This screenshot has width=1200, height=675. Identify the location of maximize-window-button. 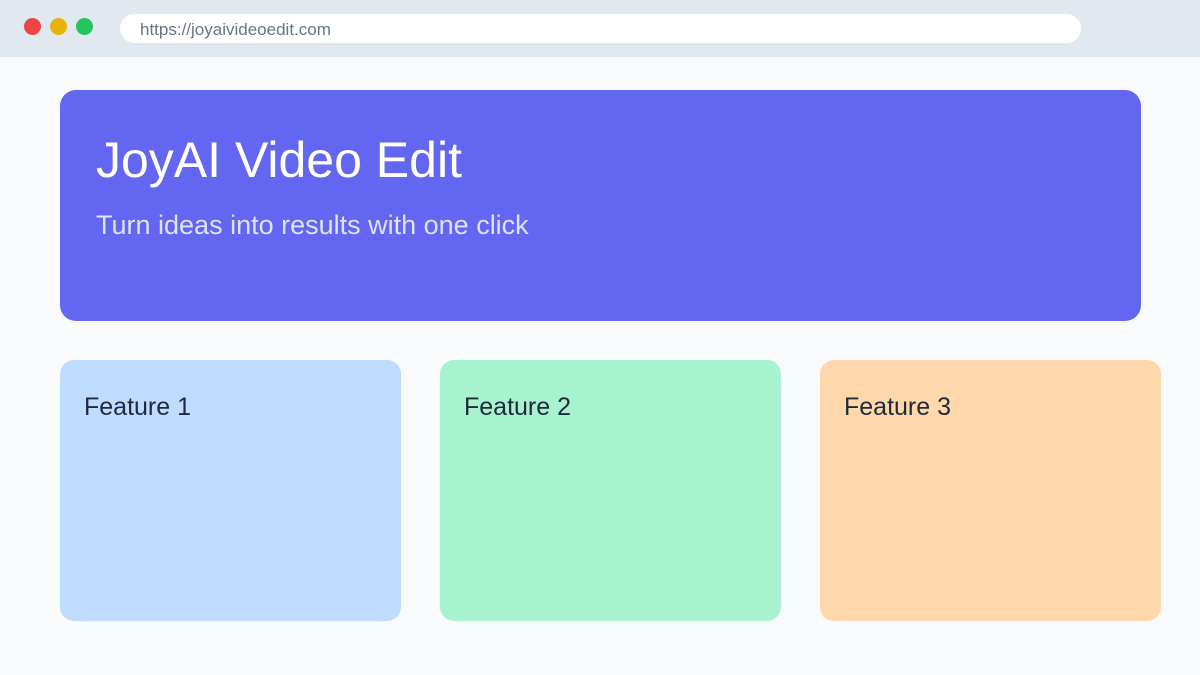
(84, 26).